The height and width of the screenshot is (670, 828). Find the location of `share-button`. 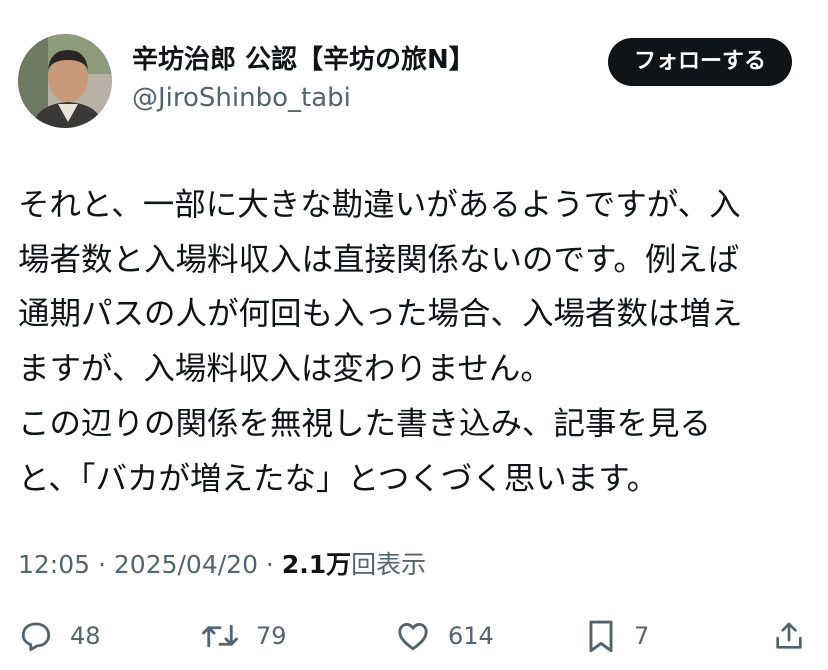

share-button is located at coordinates (789, 636).